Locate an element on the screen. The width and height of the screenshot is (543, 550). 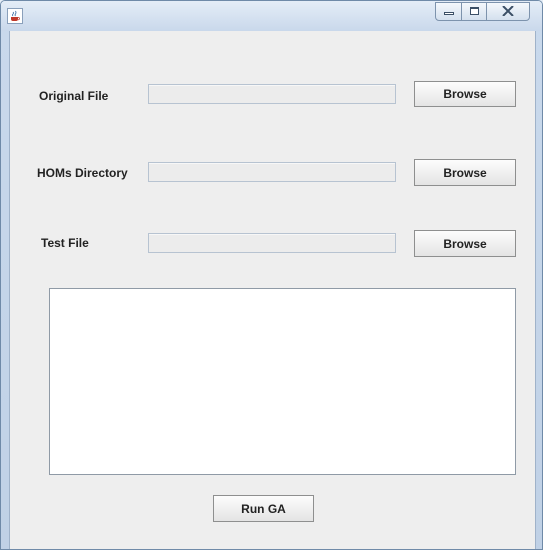
minimize-icon is located at coordinates (449, 13).